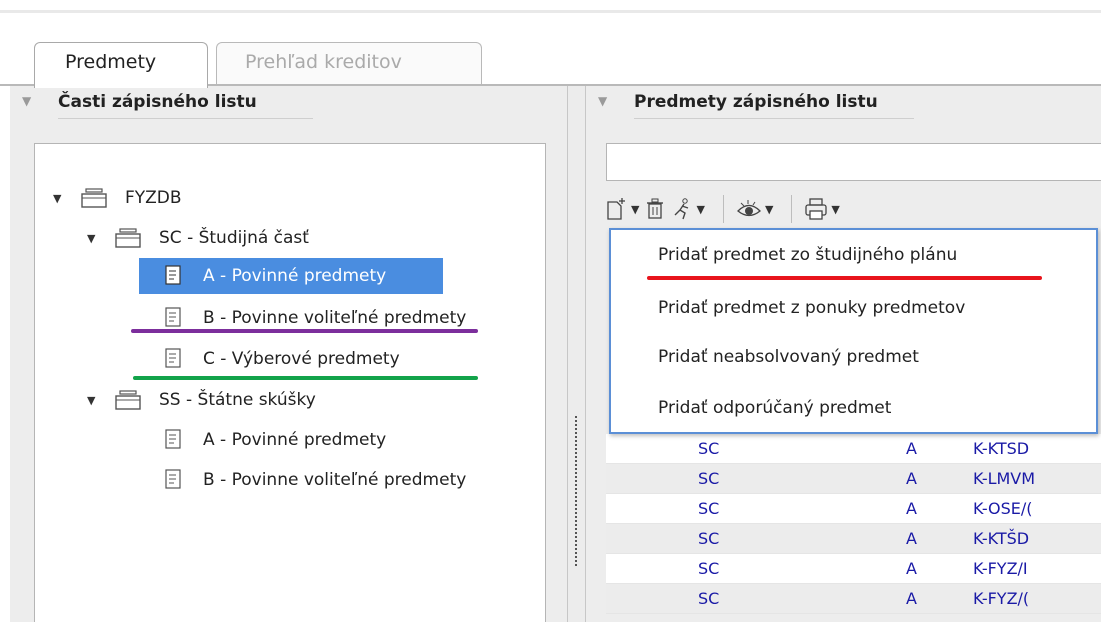  I want to click on table-row: SC A K-KTSD, so click(853, 449).